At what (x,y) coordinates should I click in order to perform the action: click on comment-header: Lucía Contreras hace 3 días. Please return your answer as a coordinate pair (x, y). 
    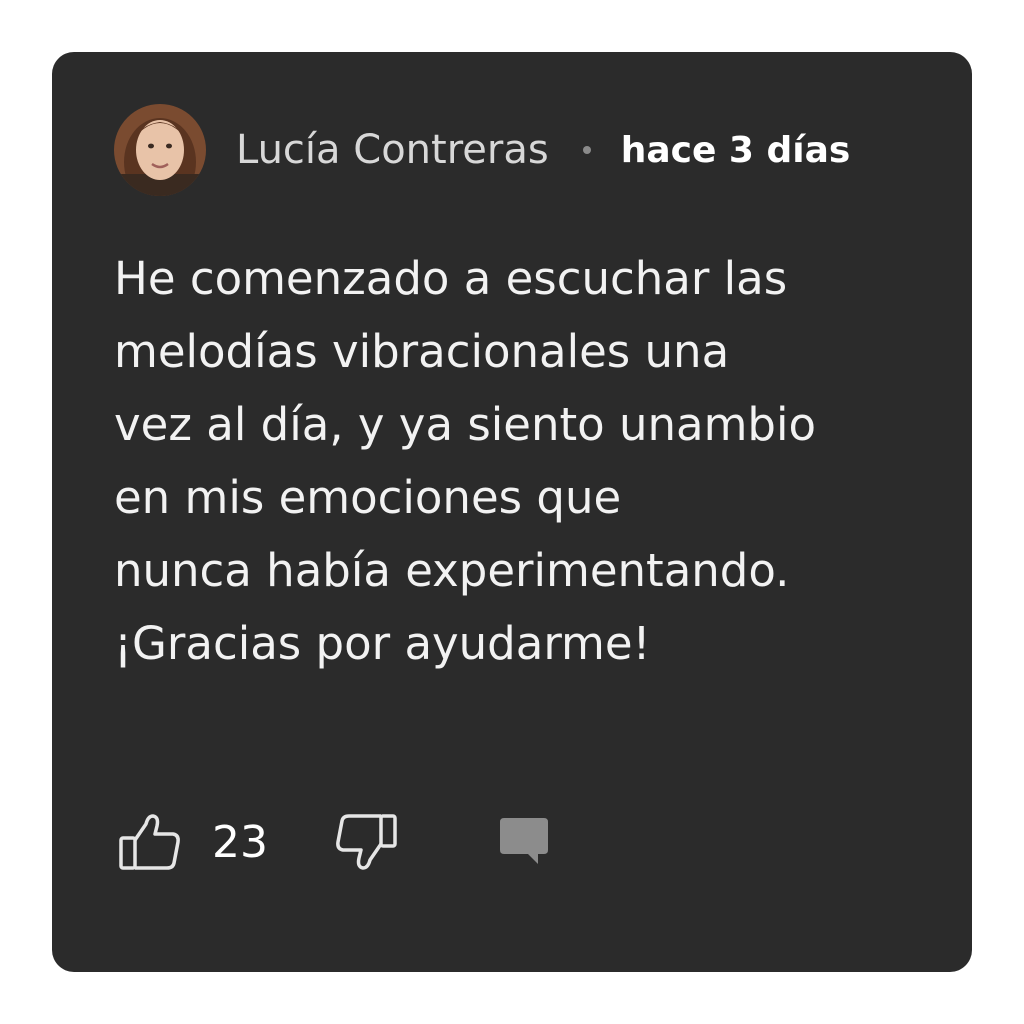
    Looking at the image, I should click on (482, 150).